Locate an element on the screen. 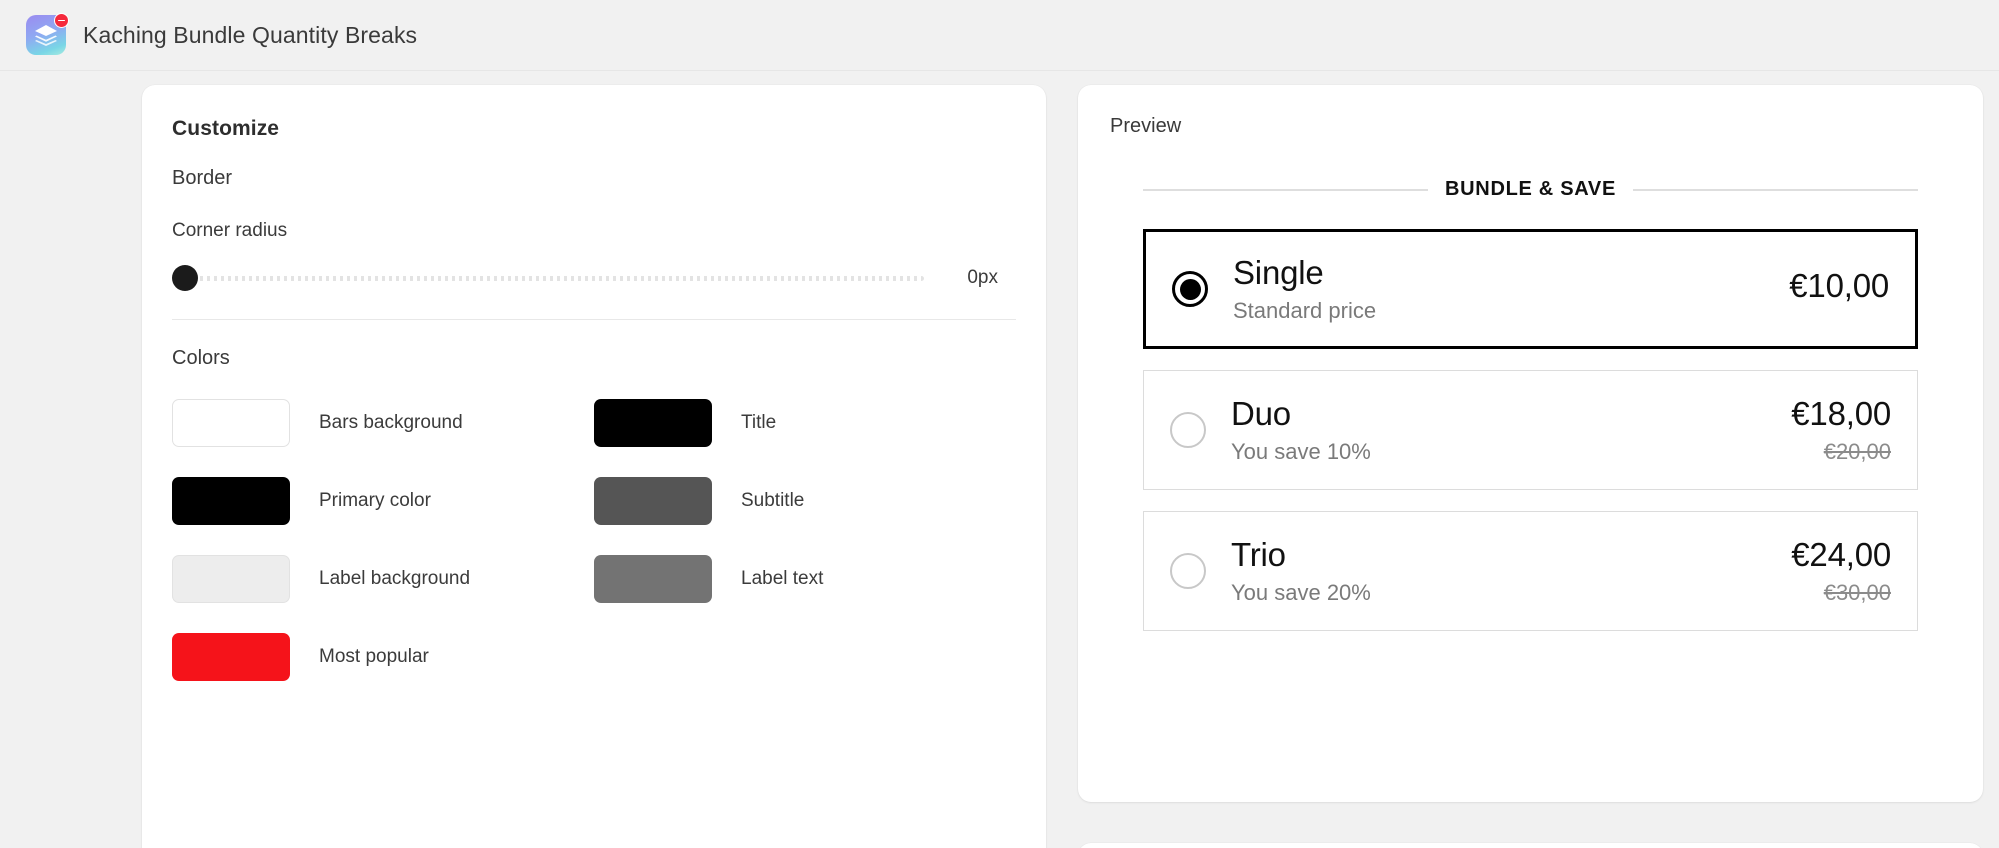 The width and height of the screenshot is (1999, 848). corner-radius-label: Corner radius is located at coordinates (230, 230).